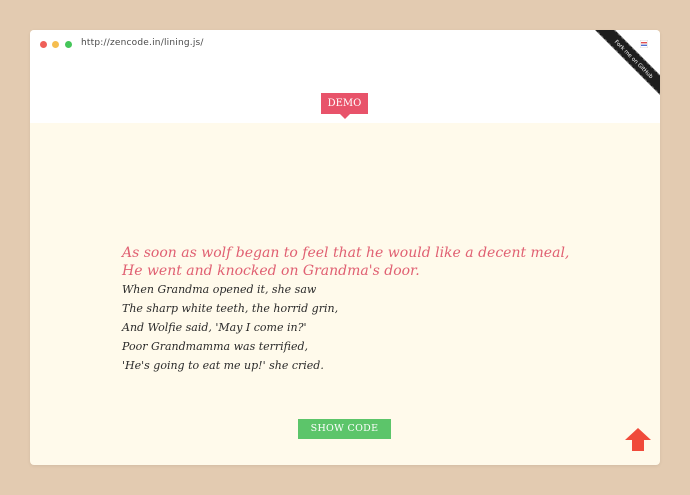 This screenshot has height=495, width=690. Describe the element at coordinates (230, 308) in the screenshot. I see `poem-line: The sharp white teeth, the horrid grin,` at that location.